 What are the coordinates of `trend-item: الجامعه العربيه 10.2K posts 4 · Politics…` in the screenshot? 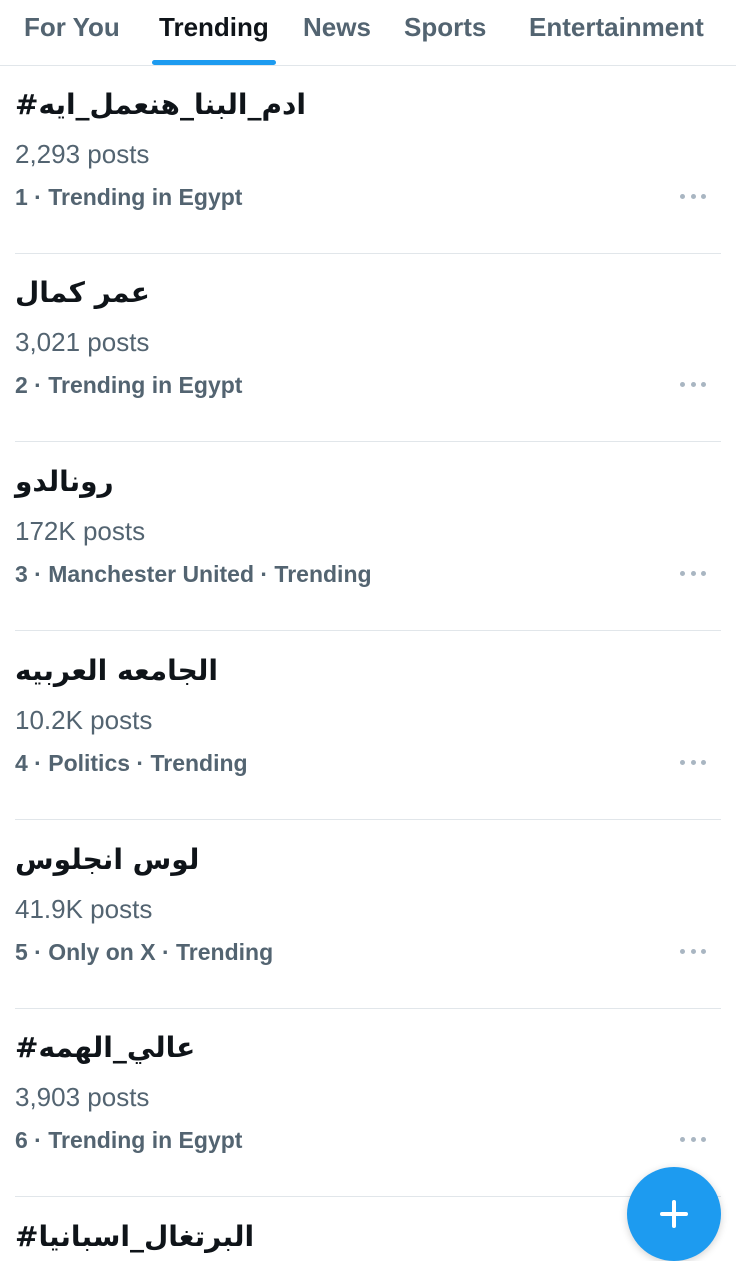 It's located at (368, 726).